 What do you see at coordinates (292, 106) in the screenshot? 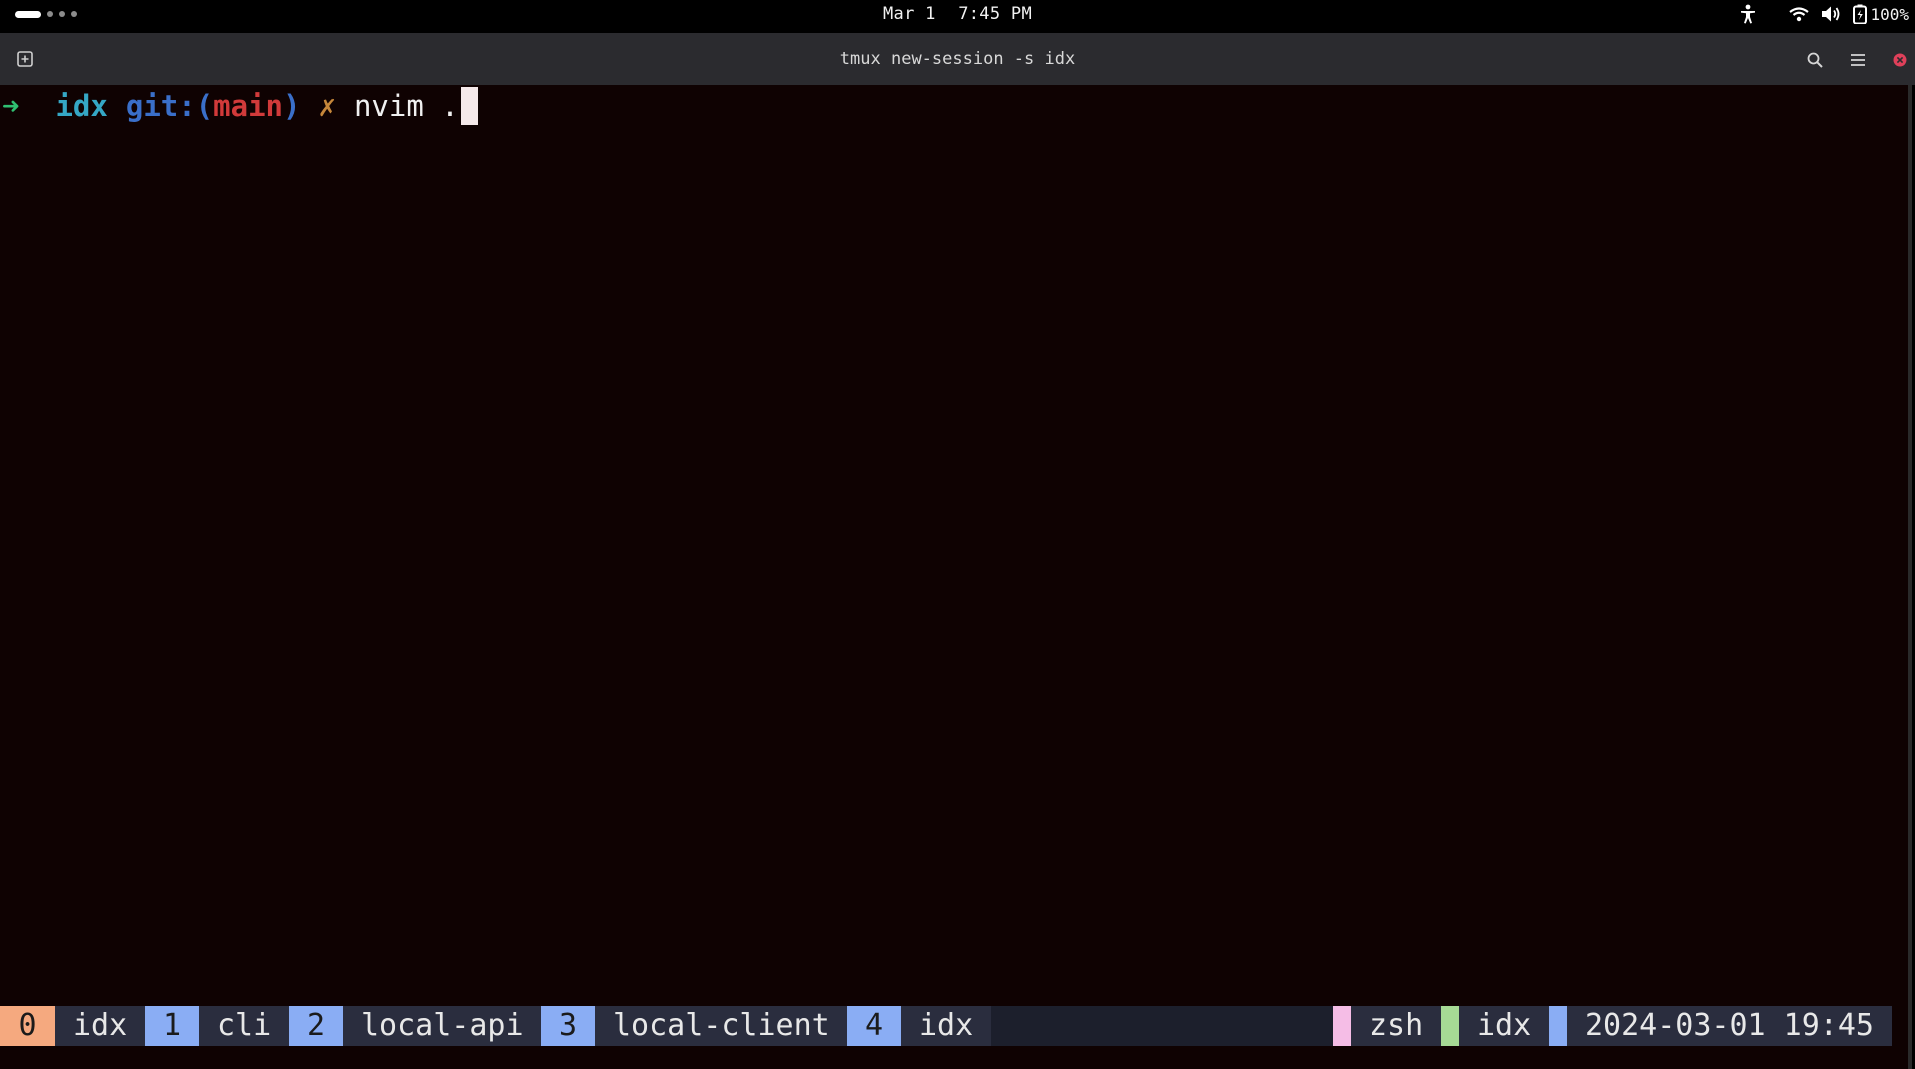
I see `prompt-paren-close: )` at bounding box center [292, 106].